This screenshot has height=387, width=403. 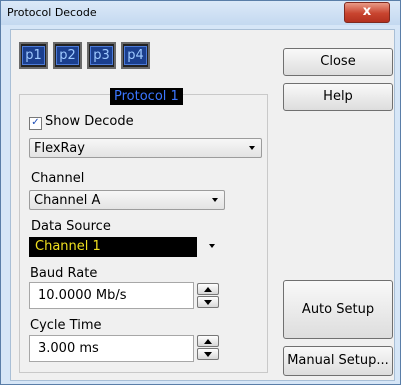 I want to click on protocol-tabs: p1 p2 p3 p4, so click(x=84, y=55).